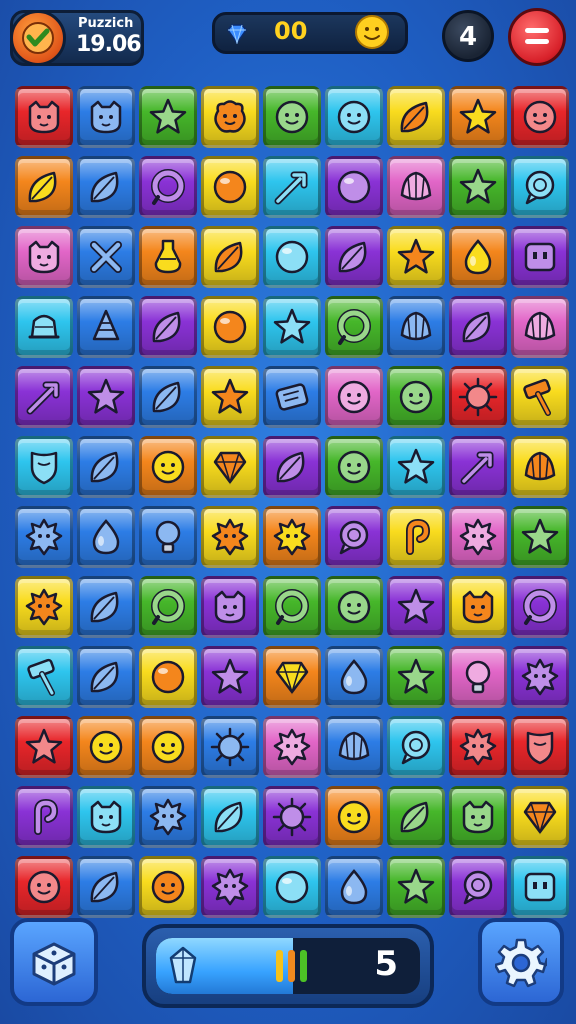 The height and width of the screenshot is (1024, 576). What do you see at coordinates (354, 397) in the screenshot?
I see `tile-pink-face` at bounding box center [354, 397].